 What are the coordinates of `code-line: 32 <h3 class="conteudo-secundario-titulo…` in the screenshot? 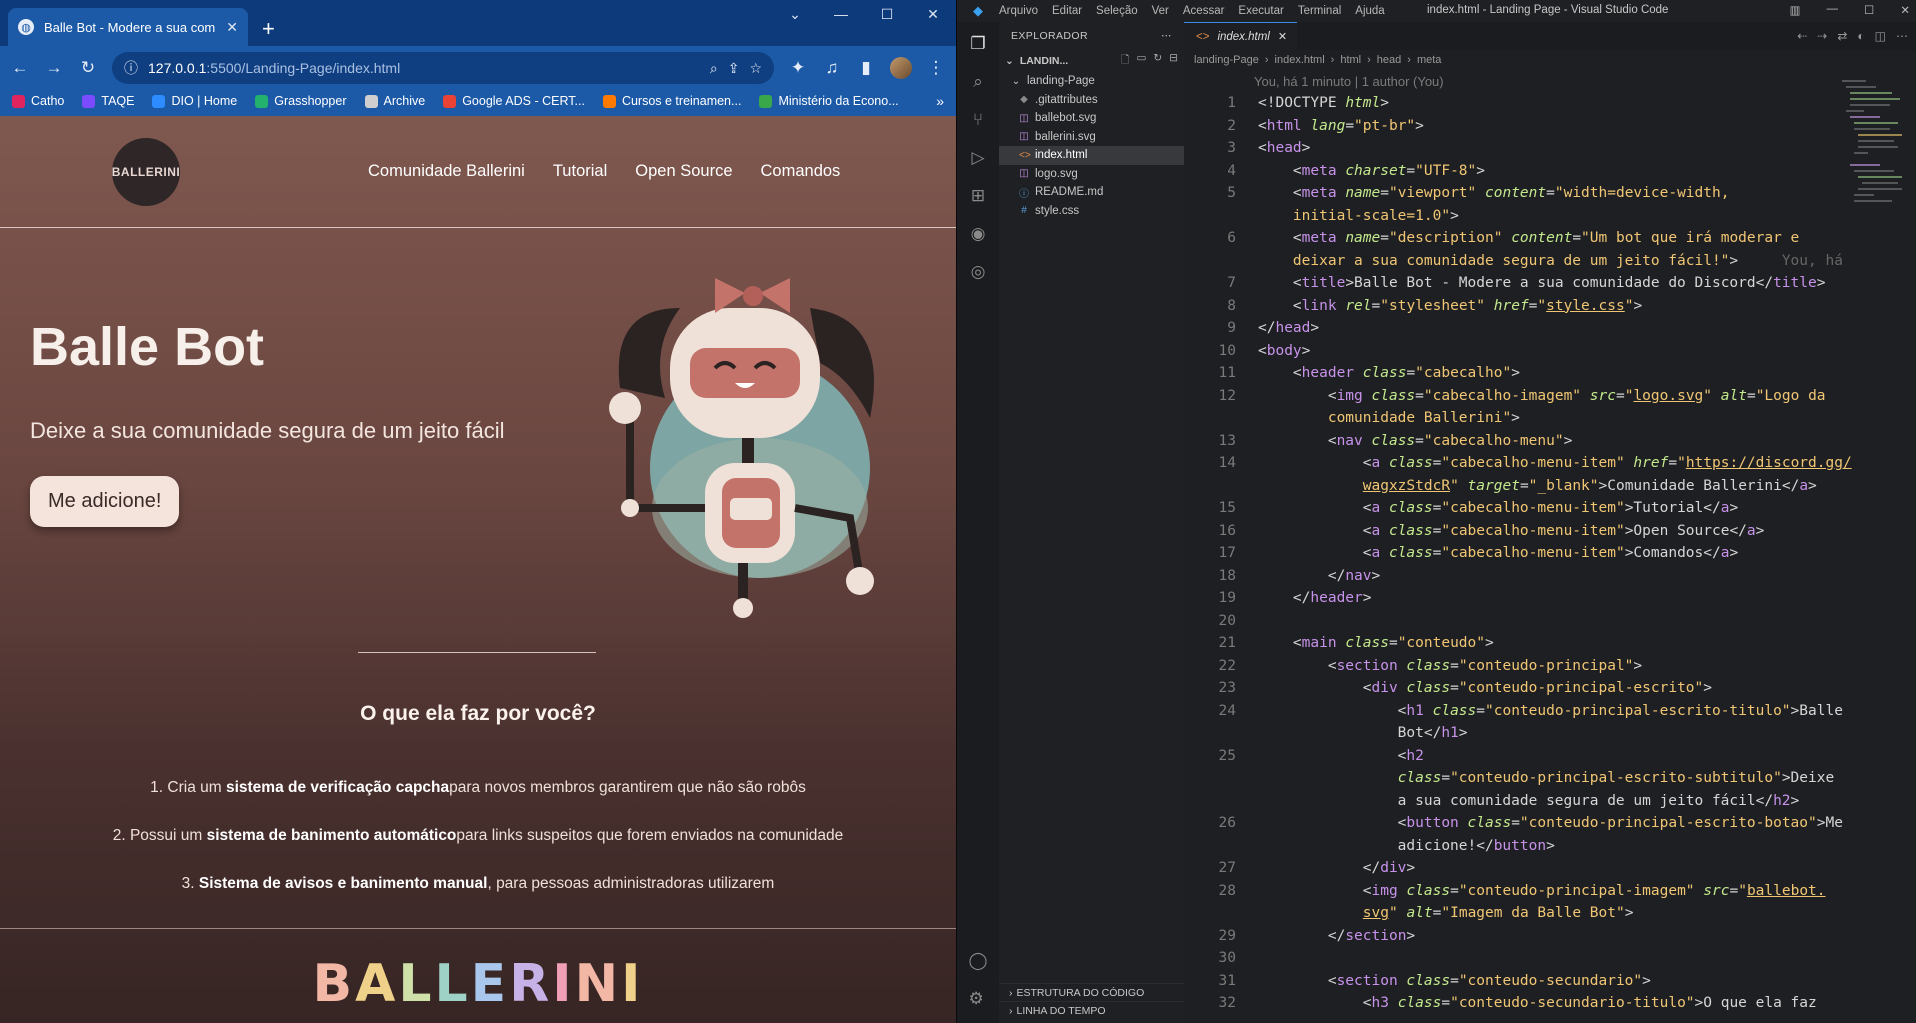 It's located at (1550, 1003).